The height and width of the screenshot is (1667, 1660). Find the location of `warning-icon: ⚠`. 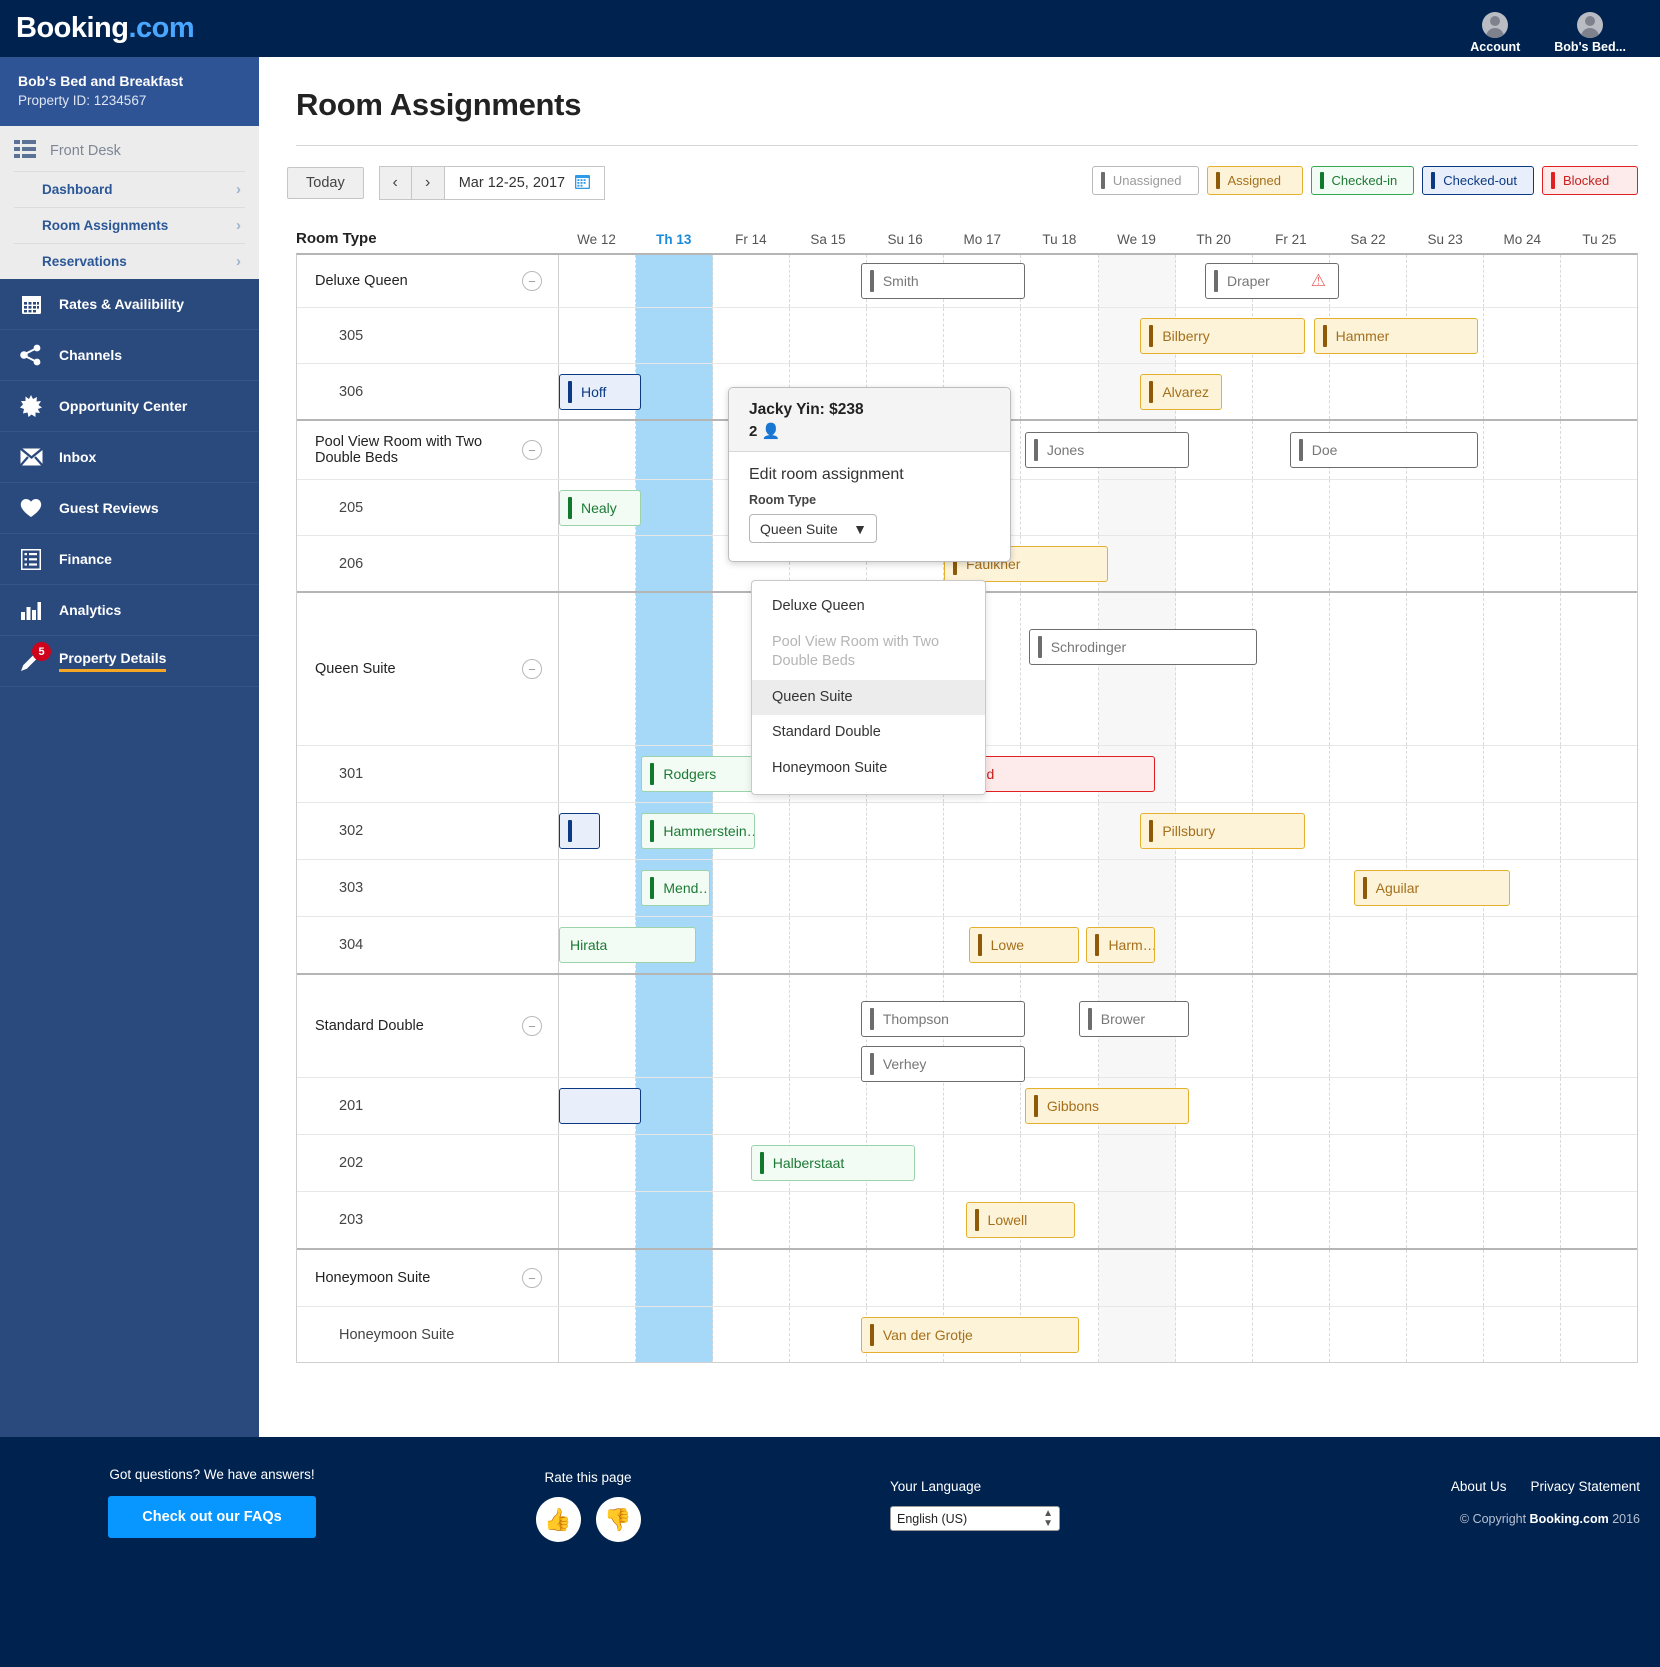

warning-icon: ⚠ is located at coordinates (1318, 281).